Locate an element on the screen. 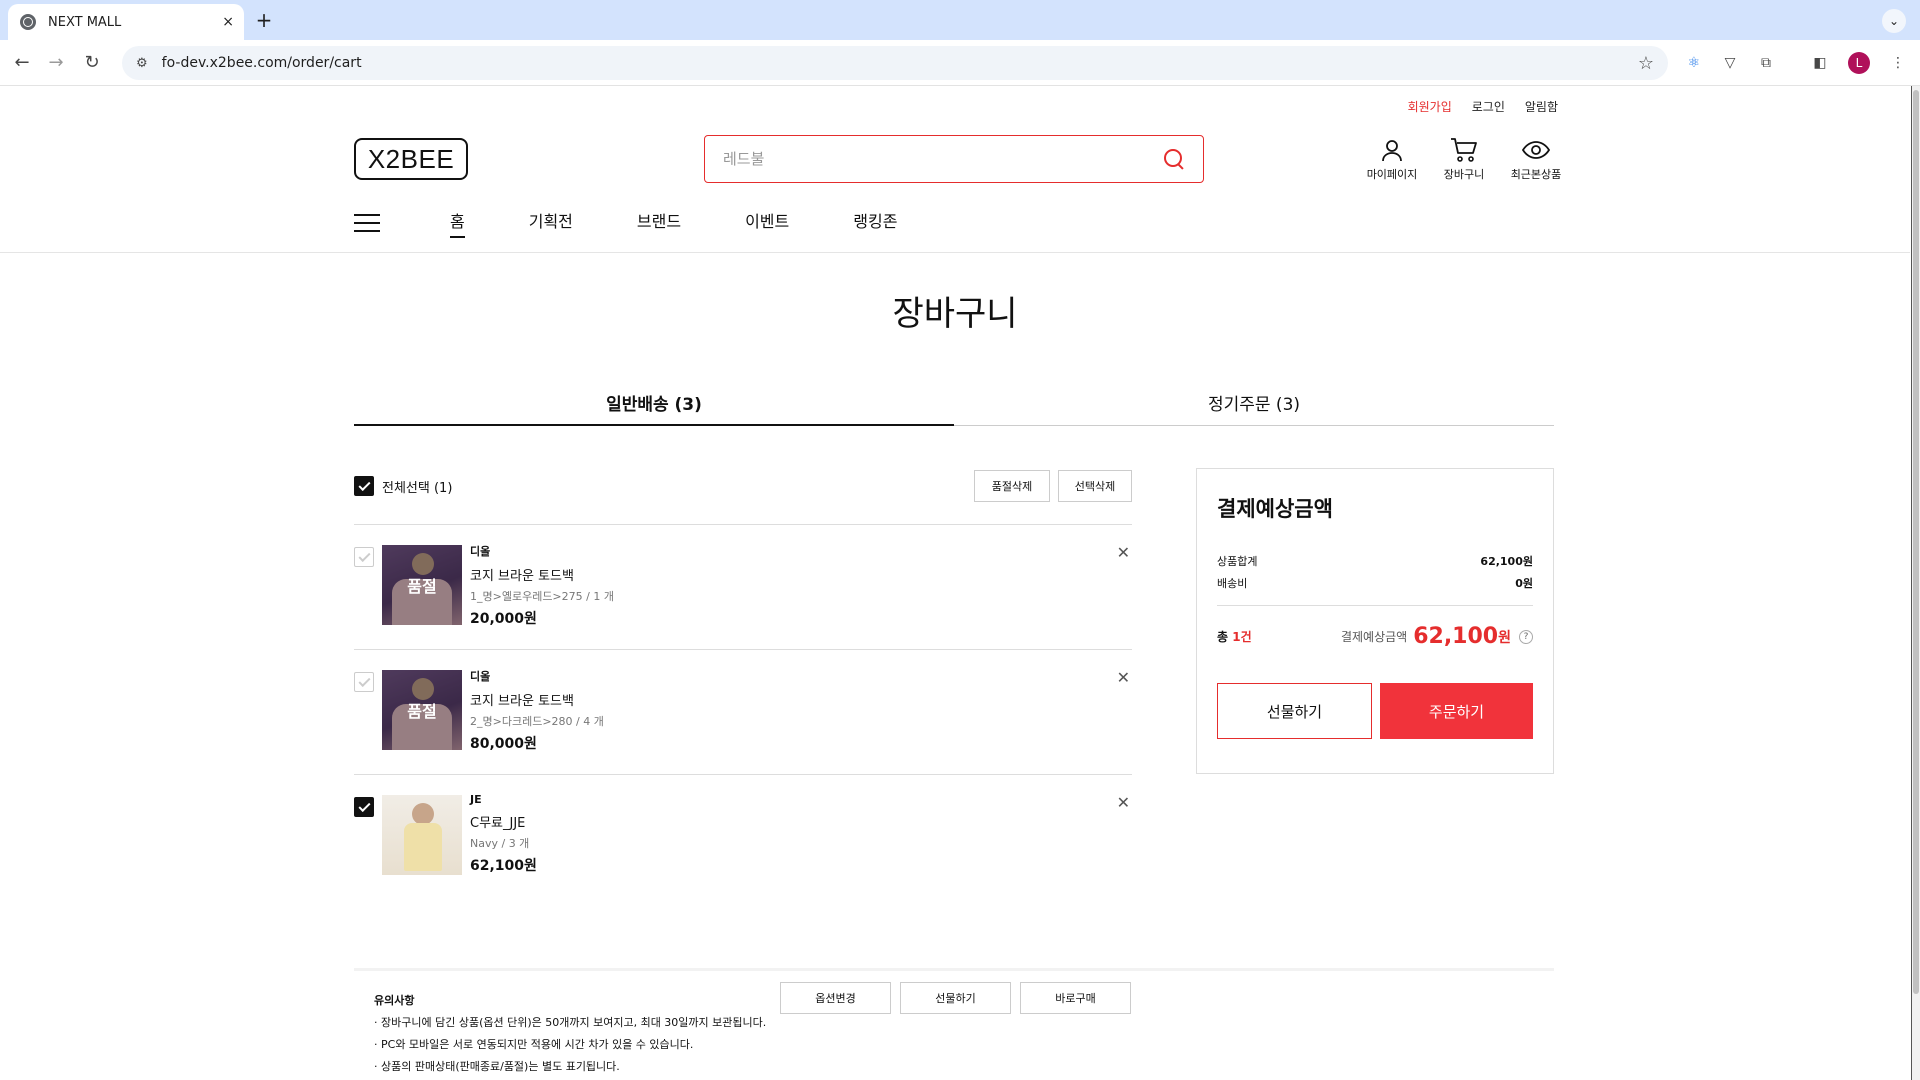  product-image is located at coordinates (422, 835).